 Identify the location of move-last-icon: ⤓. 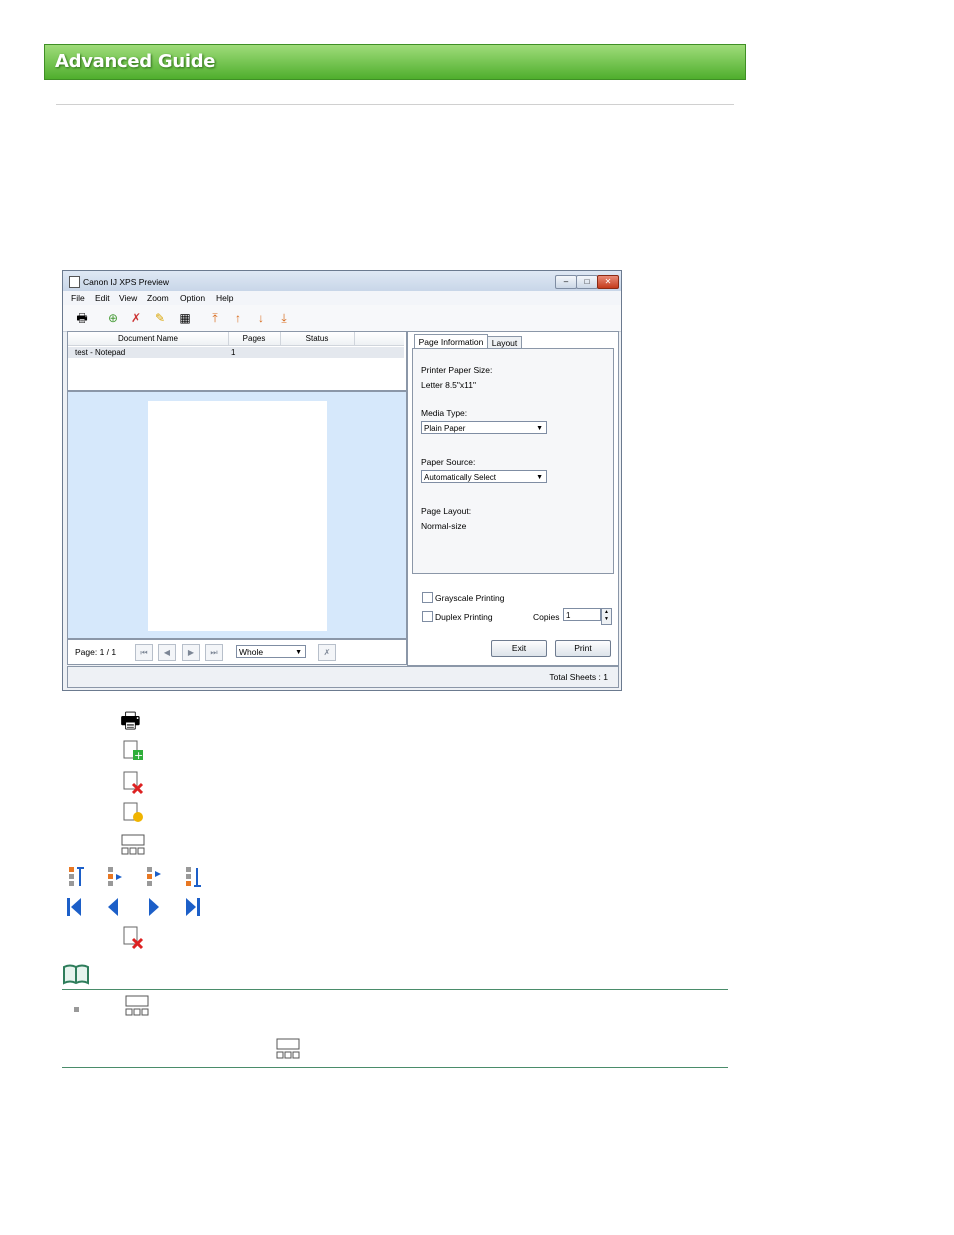
(284, 318).